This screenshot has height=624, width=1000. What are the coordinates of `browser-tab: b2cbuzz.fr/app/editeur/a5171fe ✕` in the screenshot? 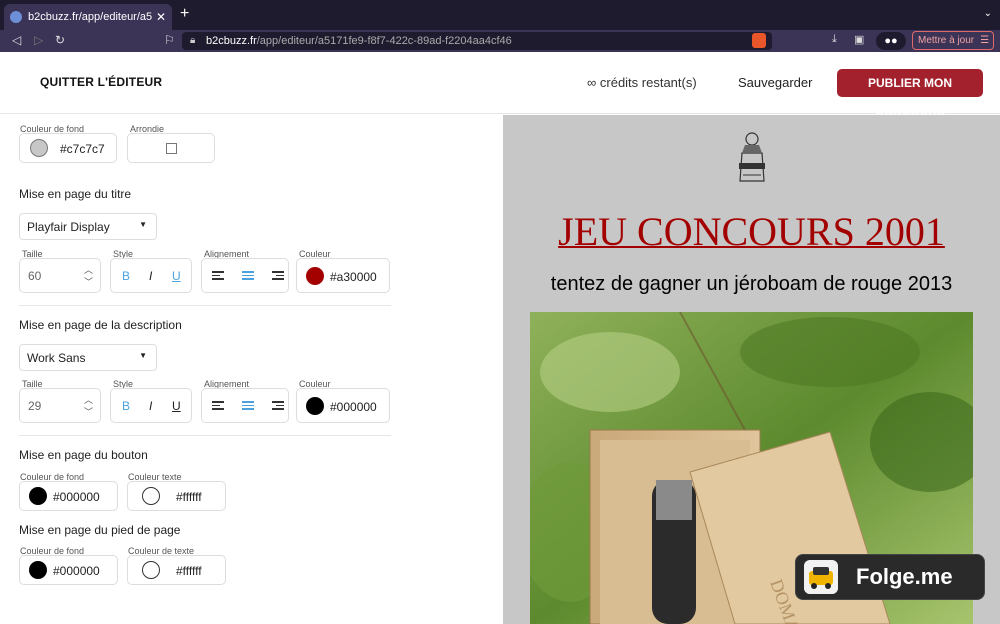 It's located at (88, 17).